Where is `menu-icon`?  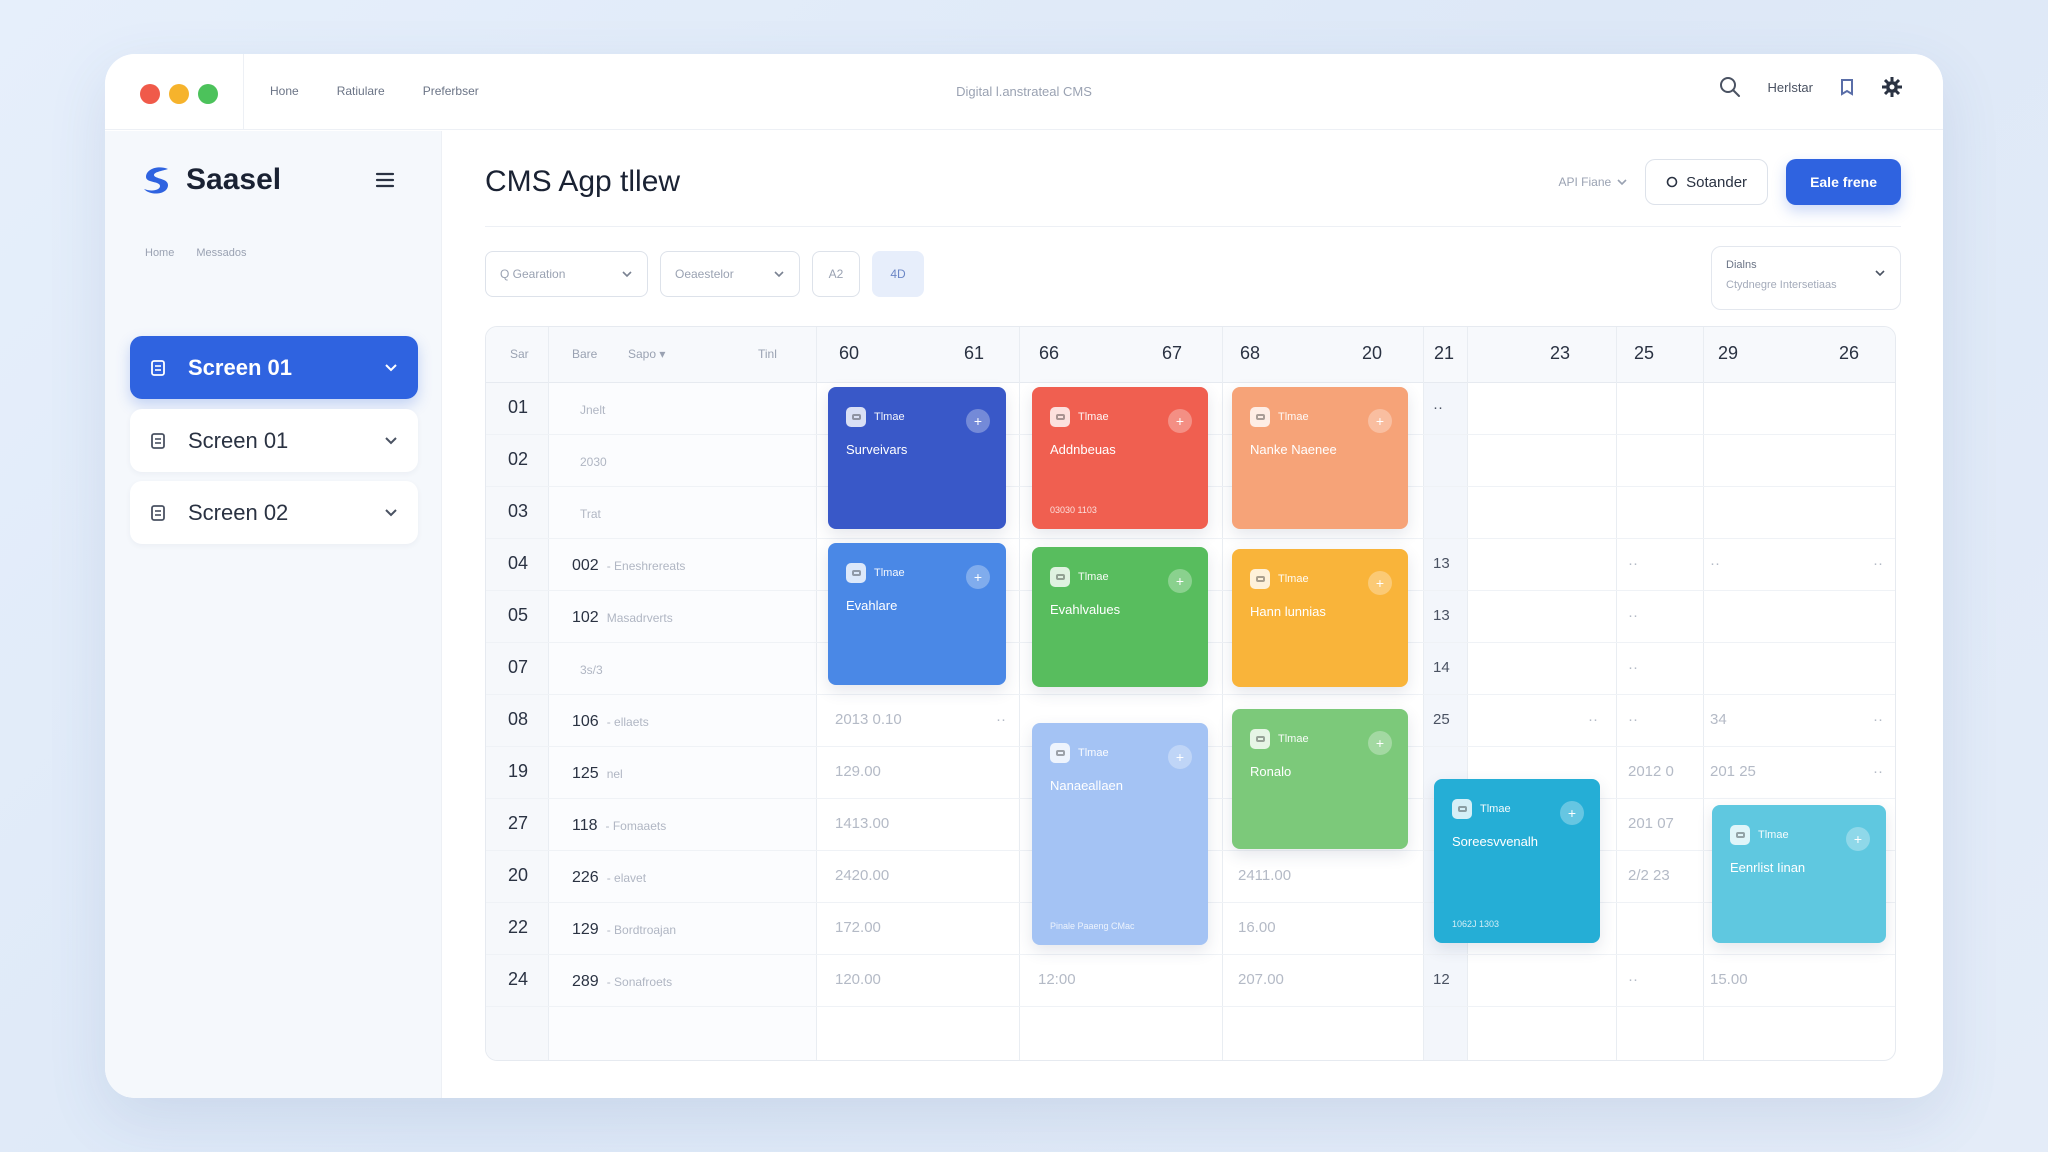
menu-icon is located at coordinates (385, 180).